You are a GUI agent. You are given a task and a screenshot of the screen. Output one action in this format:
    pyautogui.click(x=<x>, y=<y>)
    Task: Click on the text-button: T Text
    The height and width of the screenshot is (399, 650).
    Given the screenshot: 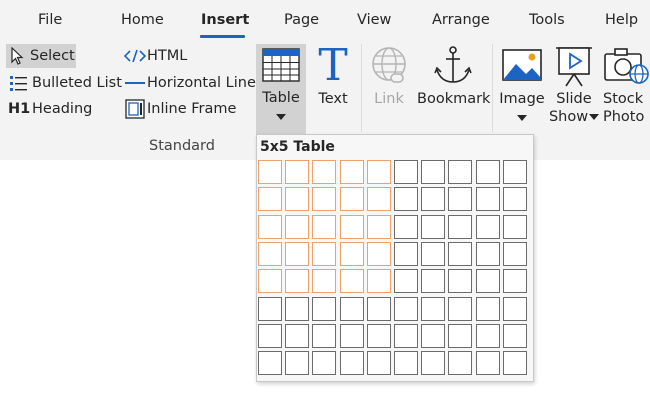 What is the action you would take?
    pyautogui.click(x=333, y=77)
    